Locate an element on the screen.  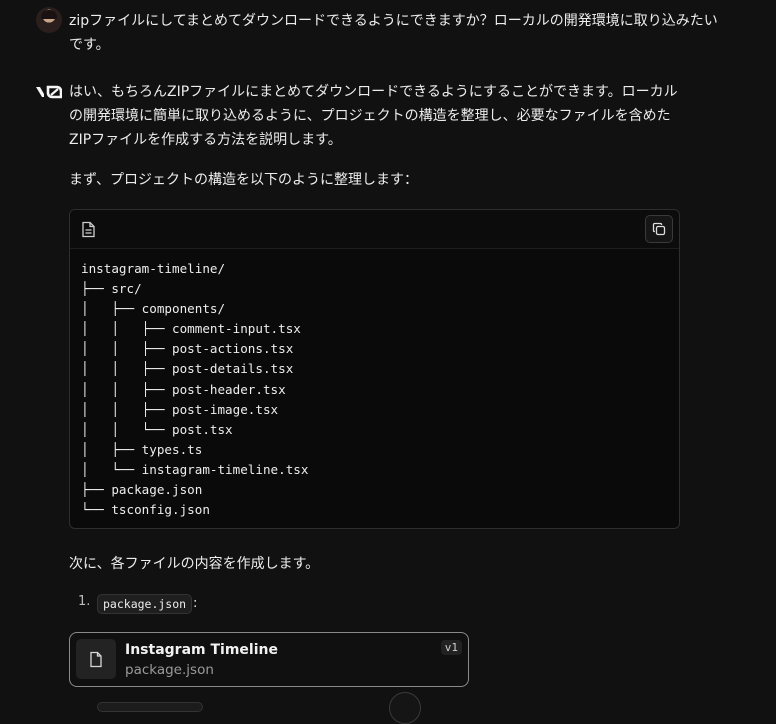
version-badge: v1 is located at coordinates (451, 647).